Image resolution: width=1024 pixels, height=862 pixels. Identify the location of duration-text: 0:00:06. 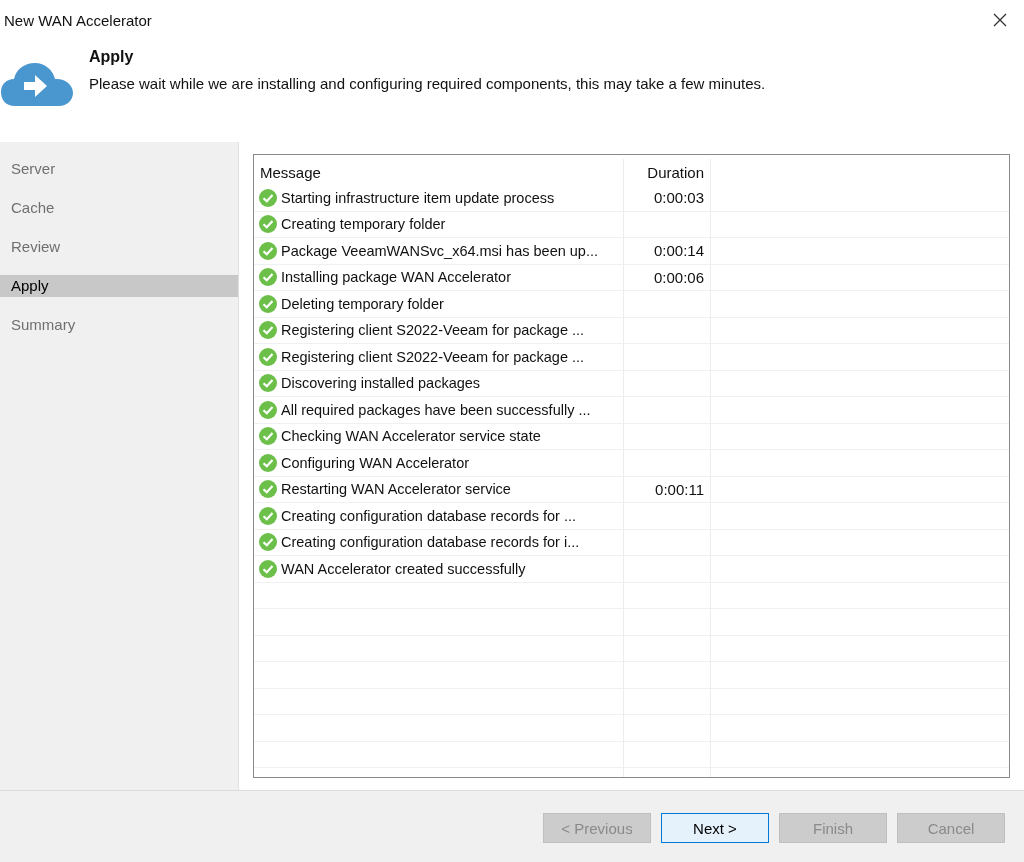
(678, 277).